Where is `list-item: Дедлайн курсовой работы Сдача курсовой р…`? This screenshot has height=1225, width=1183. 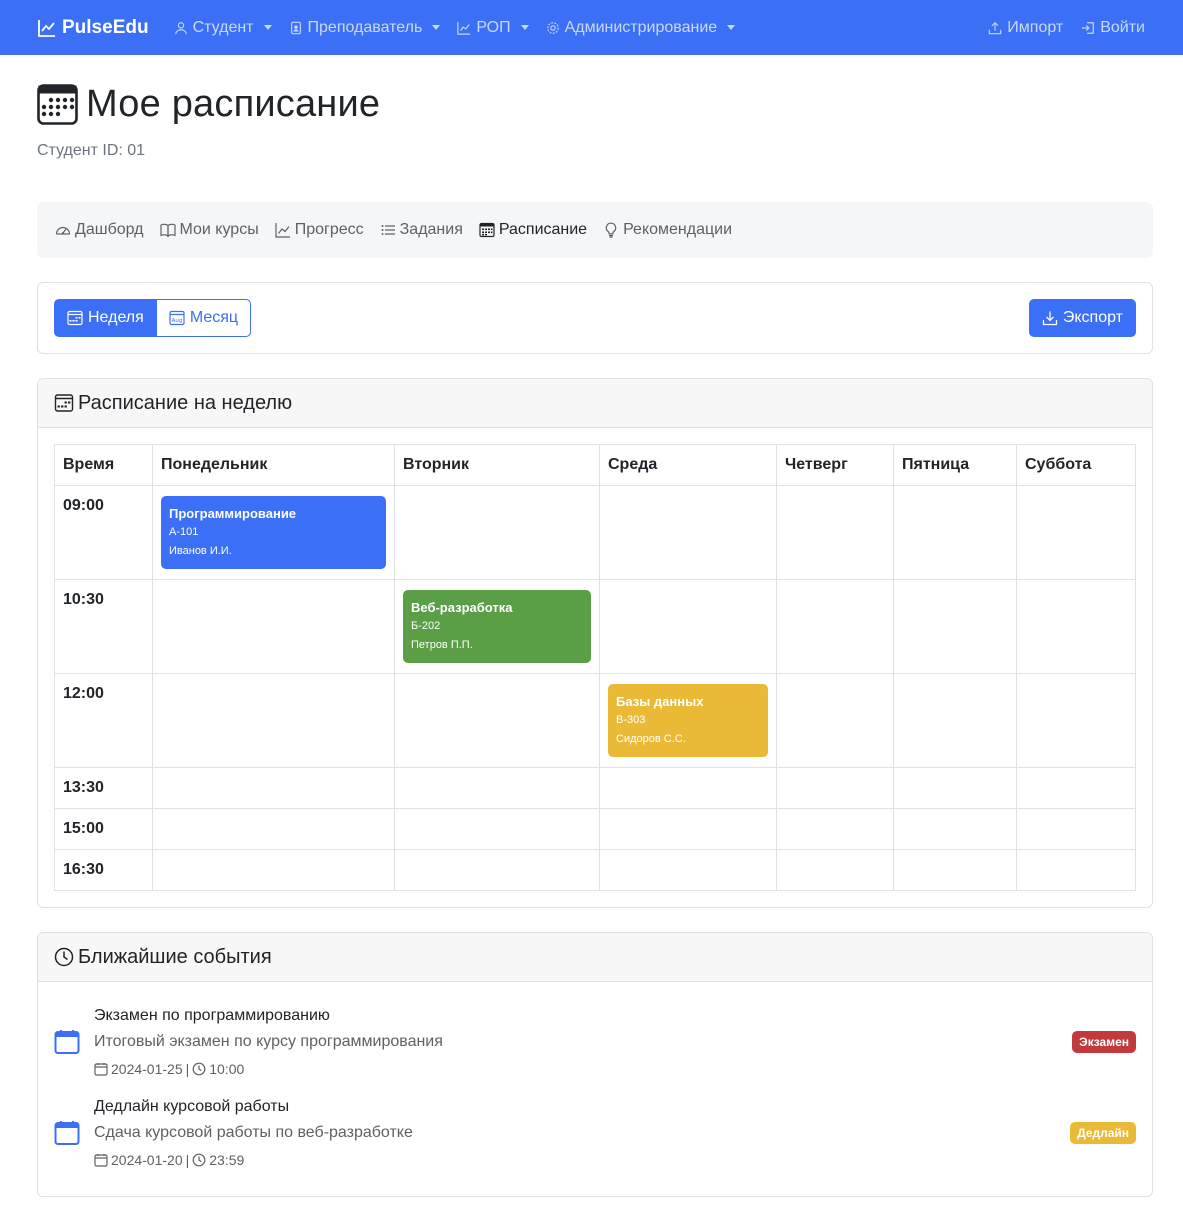 list-item: Дедлайн курсовой работы Сдача курсовой р… is located at coordinates (595, 1132).